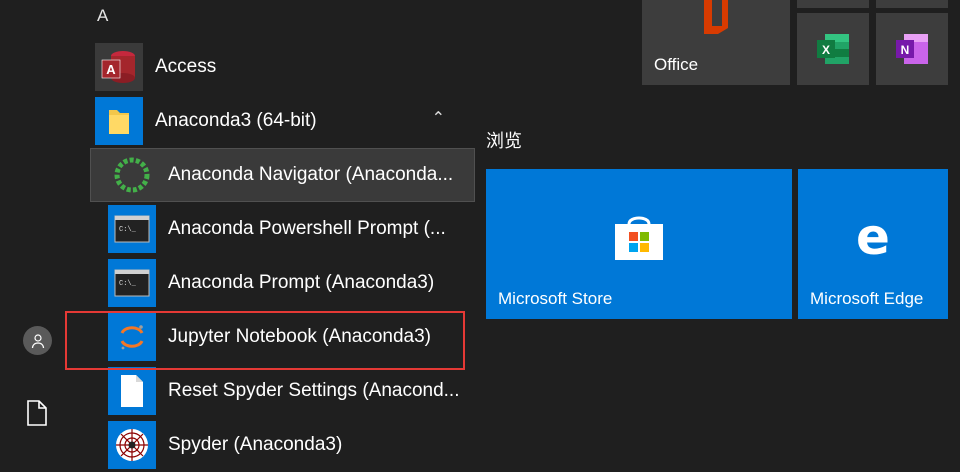  I want to click on user-avatar, so click(37, 340).